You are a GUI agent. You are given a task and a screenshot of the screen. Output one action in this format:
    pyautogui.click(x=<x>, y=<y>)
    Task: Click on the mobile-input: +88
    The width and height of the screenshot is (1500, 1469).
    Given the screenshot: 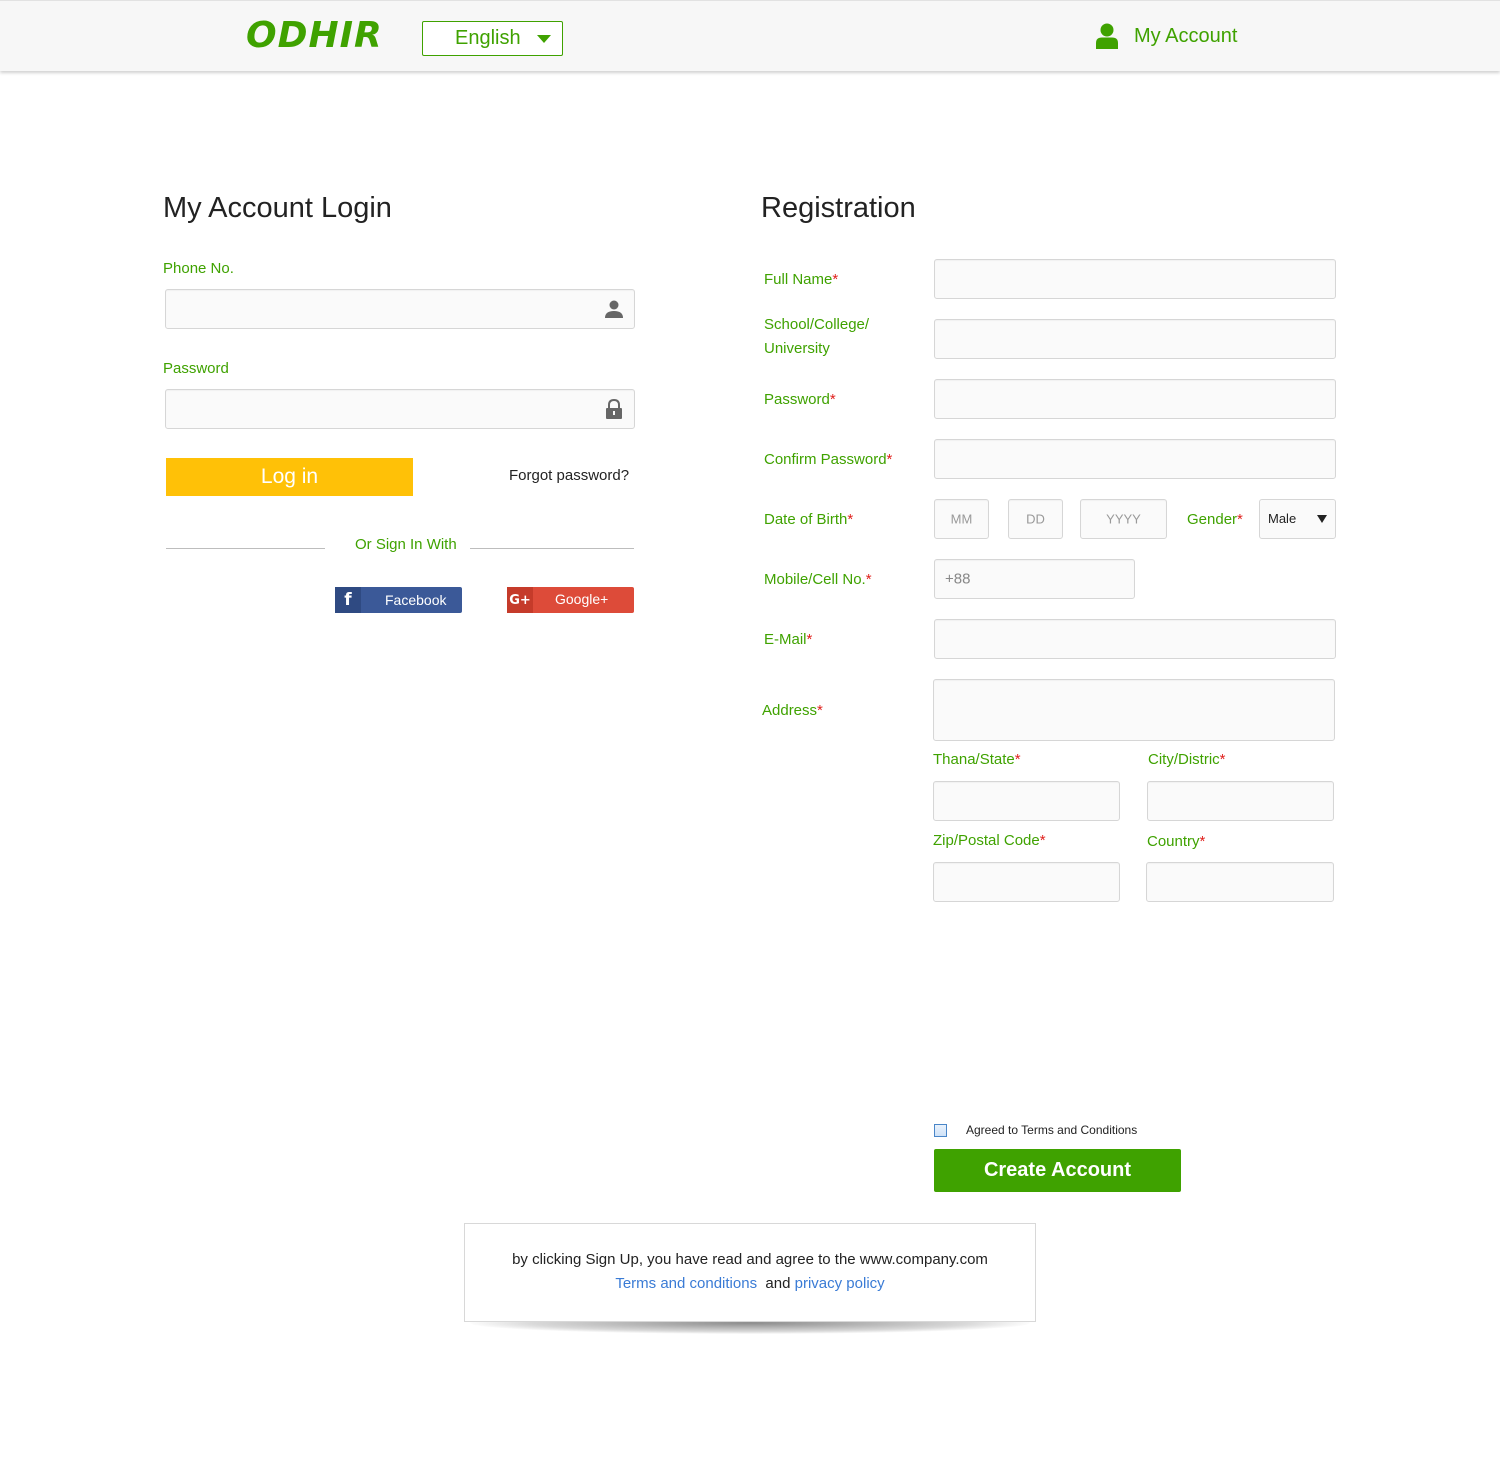 What is the action you would take?
    pyautogui.click(x=1034, y=579)
    